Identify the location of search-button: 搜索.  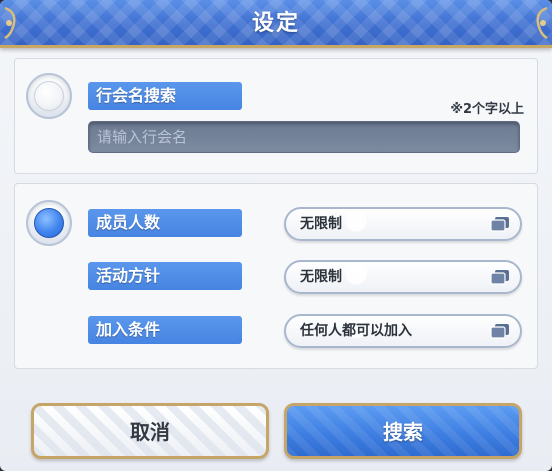
(403, 431).